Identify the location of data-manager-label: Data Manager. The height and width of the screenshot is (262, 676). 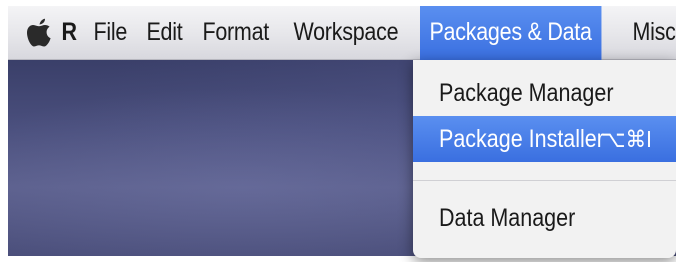
(507, 217).